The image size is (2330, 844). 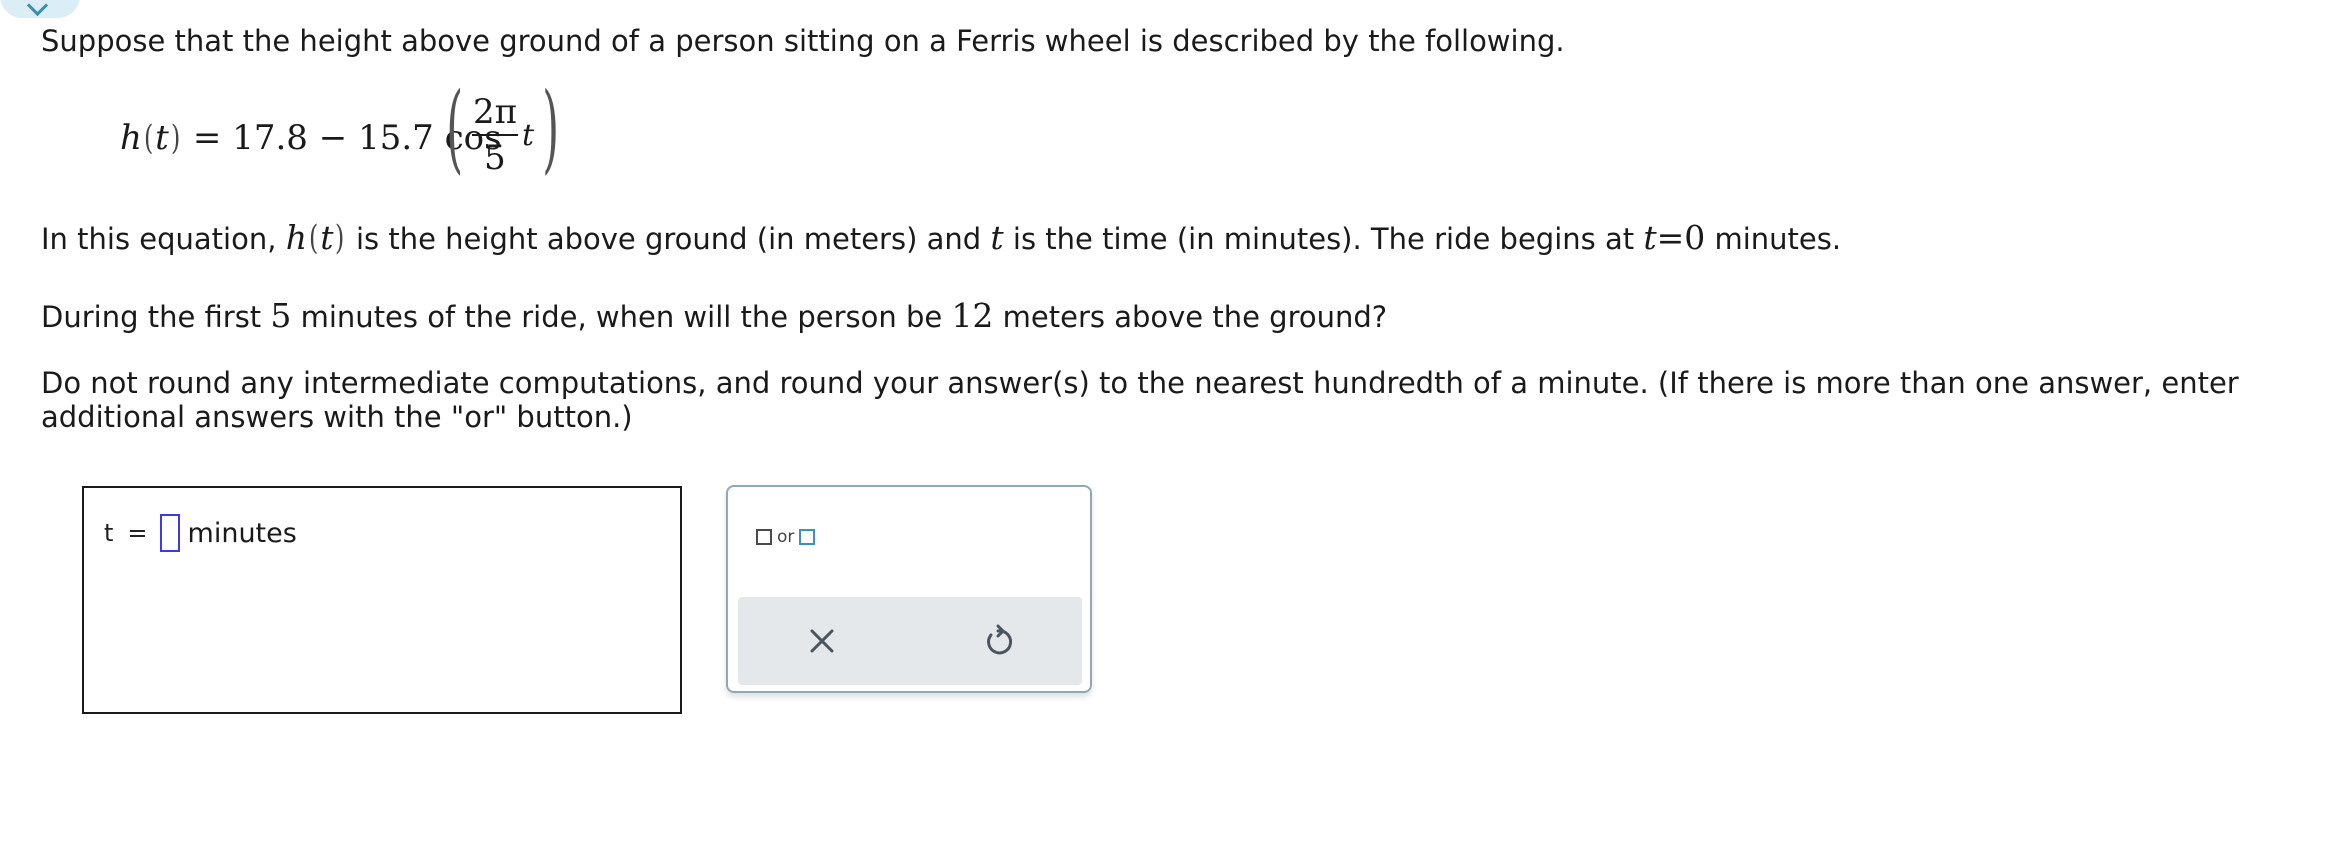 I want to click on undo-button, so click(x=998, y=641).